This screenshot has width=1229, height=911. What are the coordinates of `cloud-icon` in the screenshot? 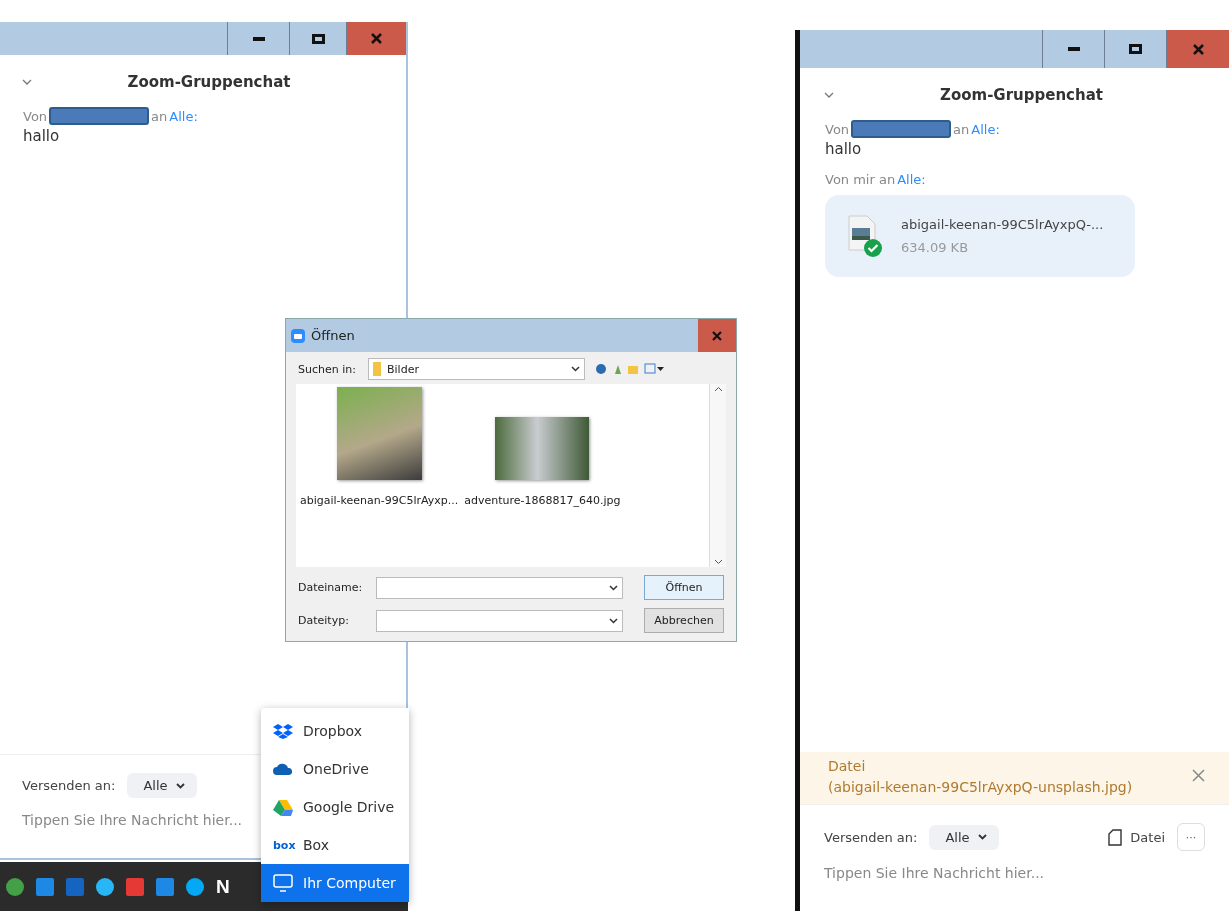 It's located at (283, 769).